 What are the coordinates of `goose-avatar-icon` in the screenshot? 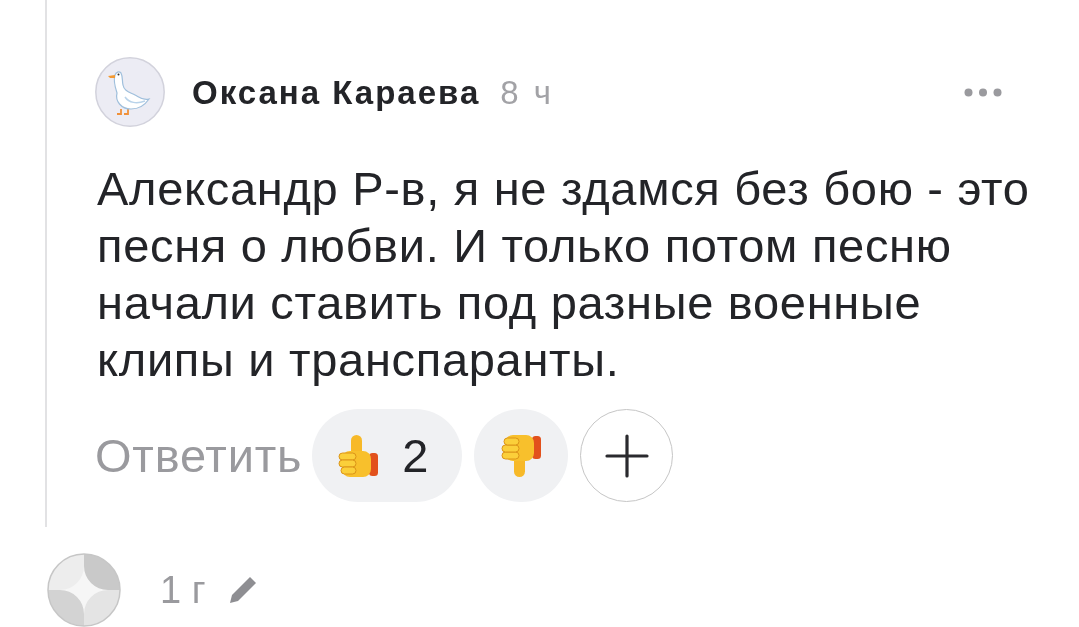 It's located at (130, 92).